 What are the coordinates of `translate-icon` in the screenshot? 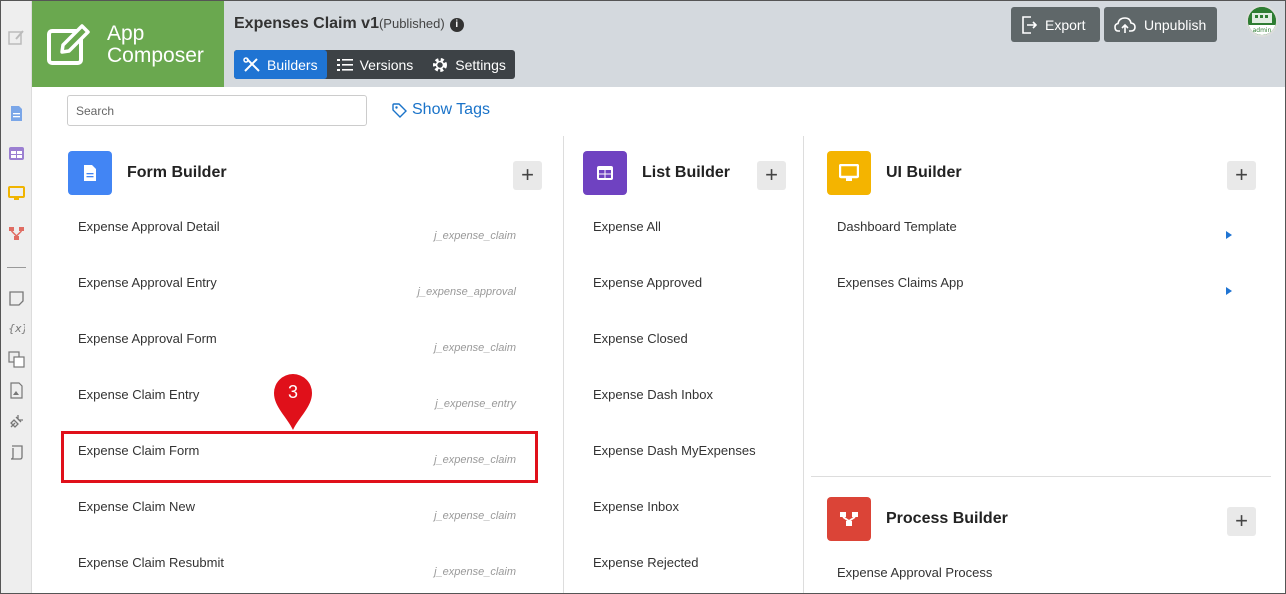 It's located at (16, 359).